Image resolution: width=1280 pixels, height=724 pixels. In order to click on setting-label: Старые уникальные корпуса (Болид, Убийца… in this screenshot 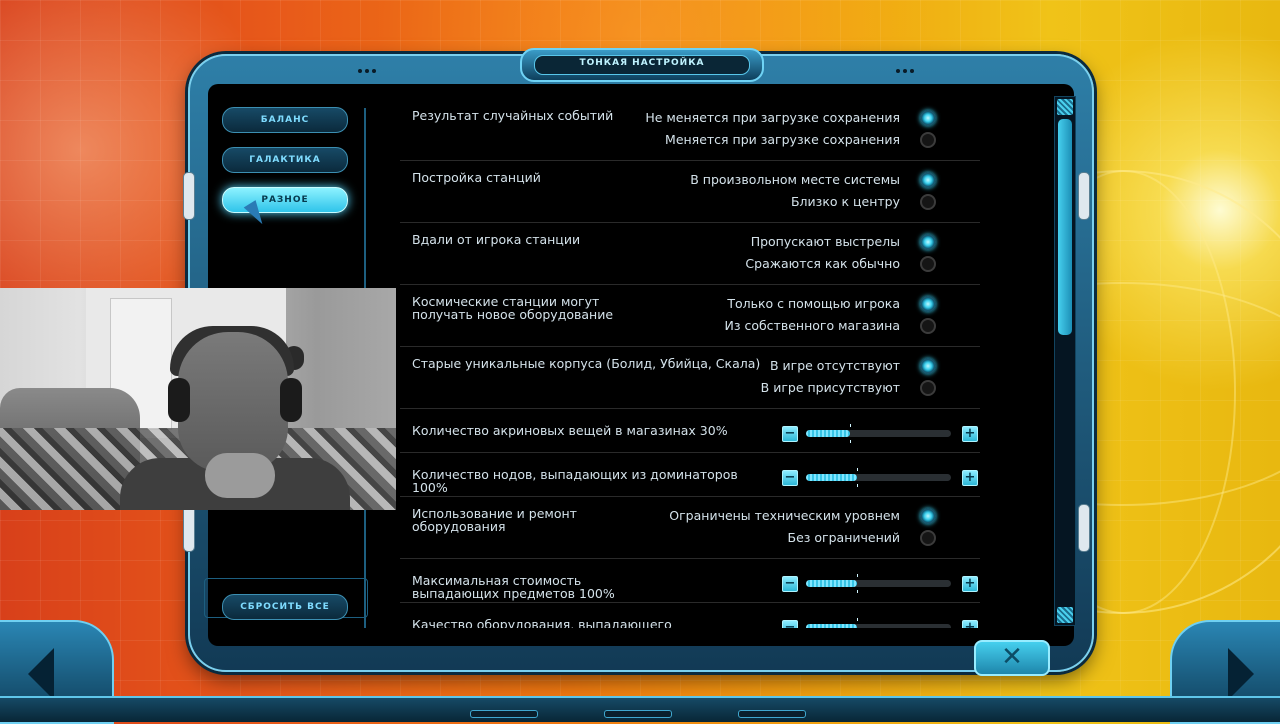, I will do `click(586, 363)`.